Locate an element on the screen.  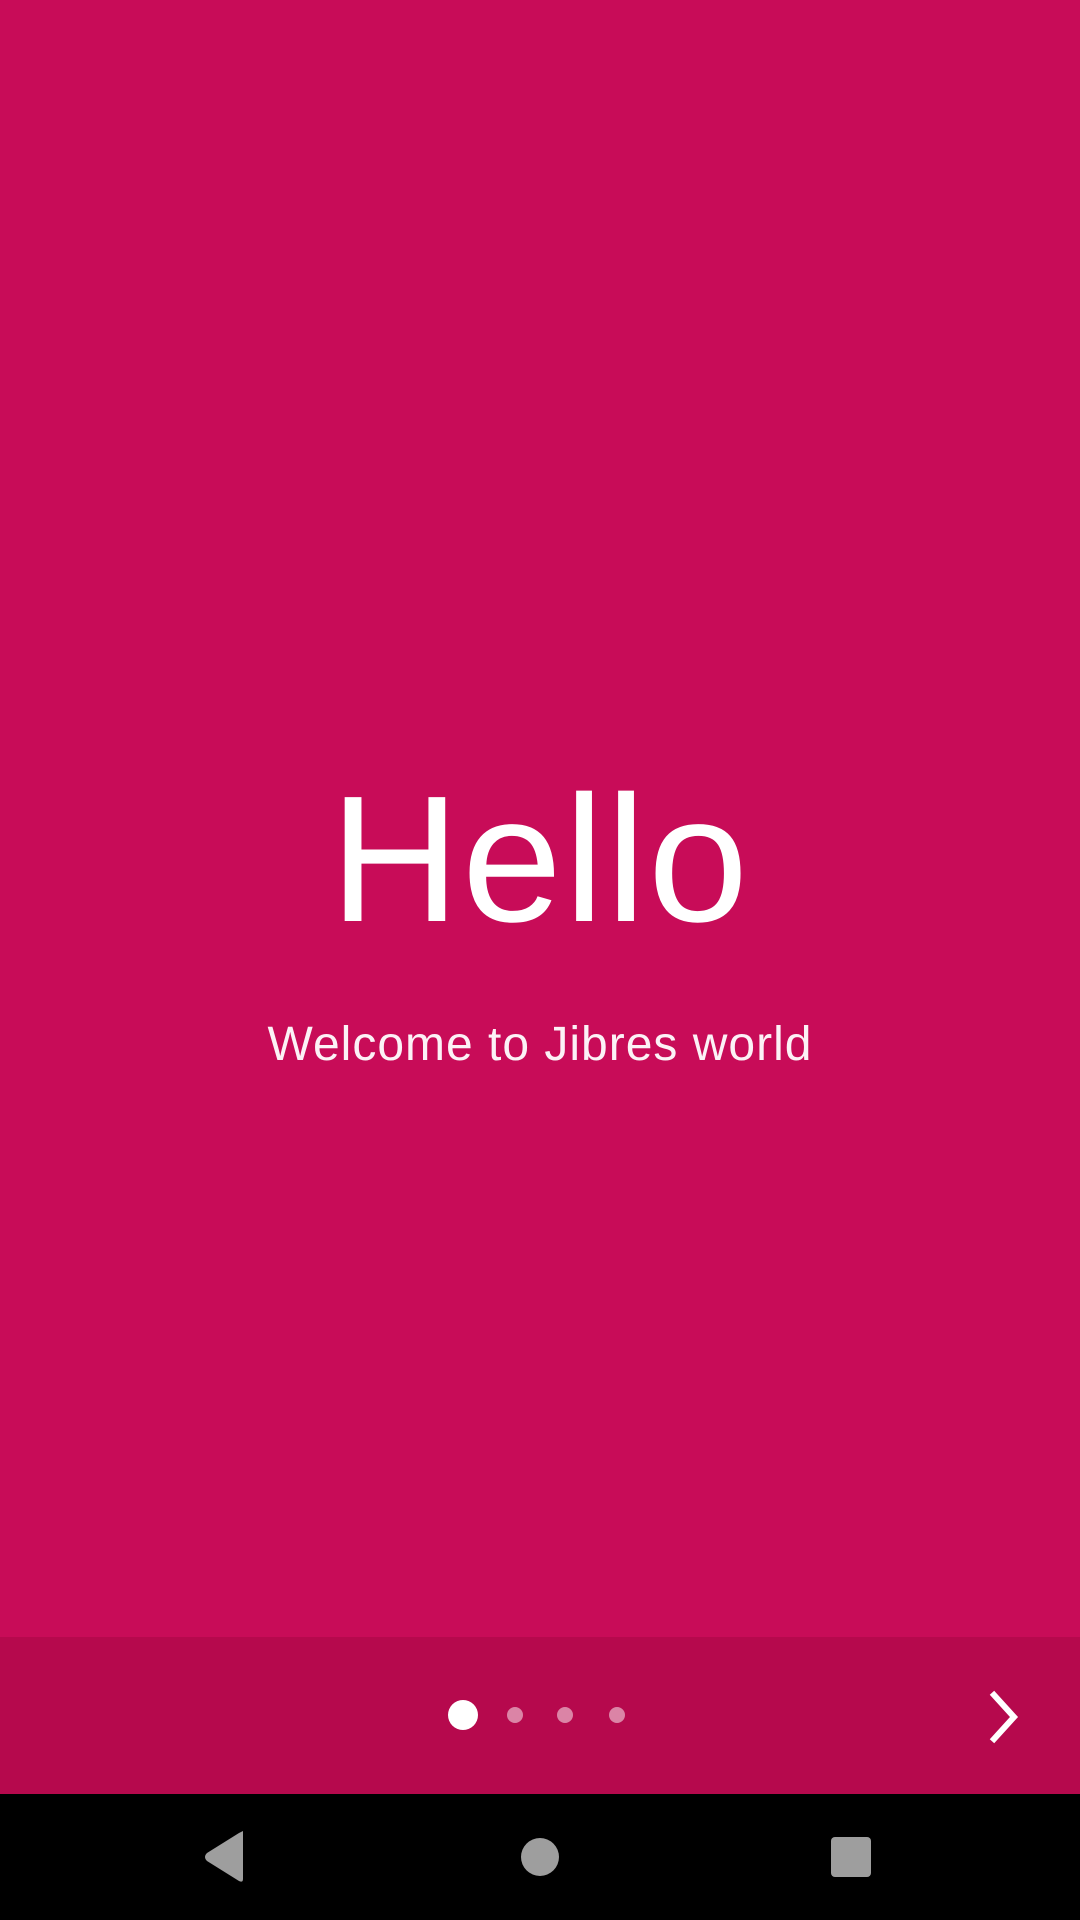
recents-square-icon is located at coordinates (851, 1857).